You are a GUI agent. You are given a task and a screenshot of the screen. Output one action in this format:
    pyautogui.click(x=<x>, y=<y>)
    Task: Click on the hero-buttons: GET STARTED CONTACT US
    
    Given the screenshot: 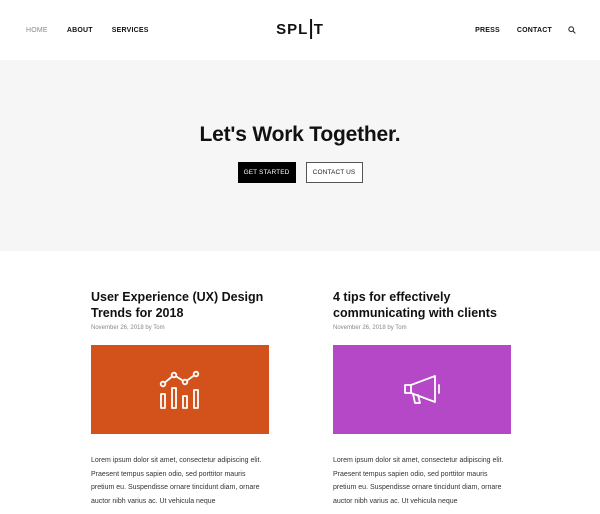 What is the action you would take?
    pyautogui.click(x=300, y=172)
    